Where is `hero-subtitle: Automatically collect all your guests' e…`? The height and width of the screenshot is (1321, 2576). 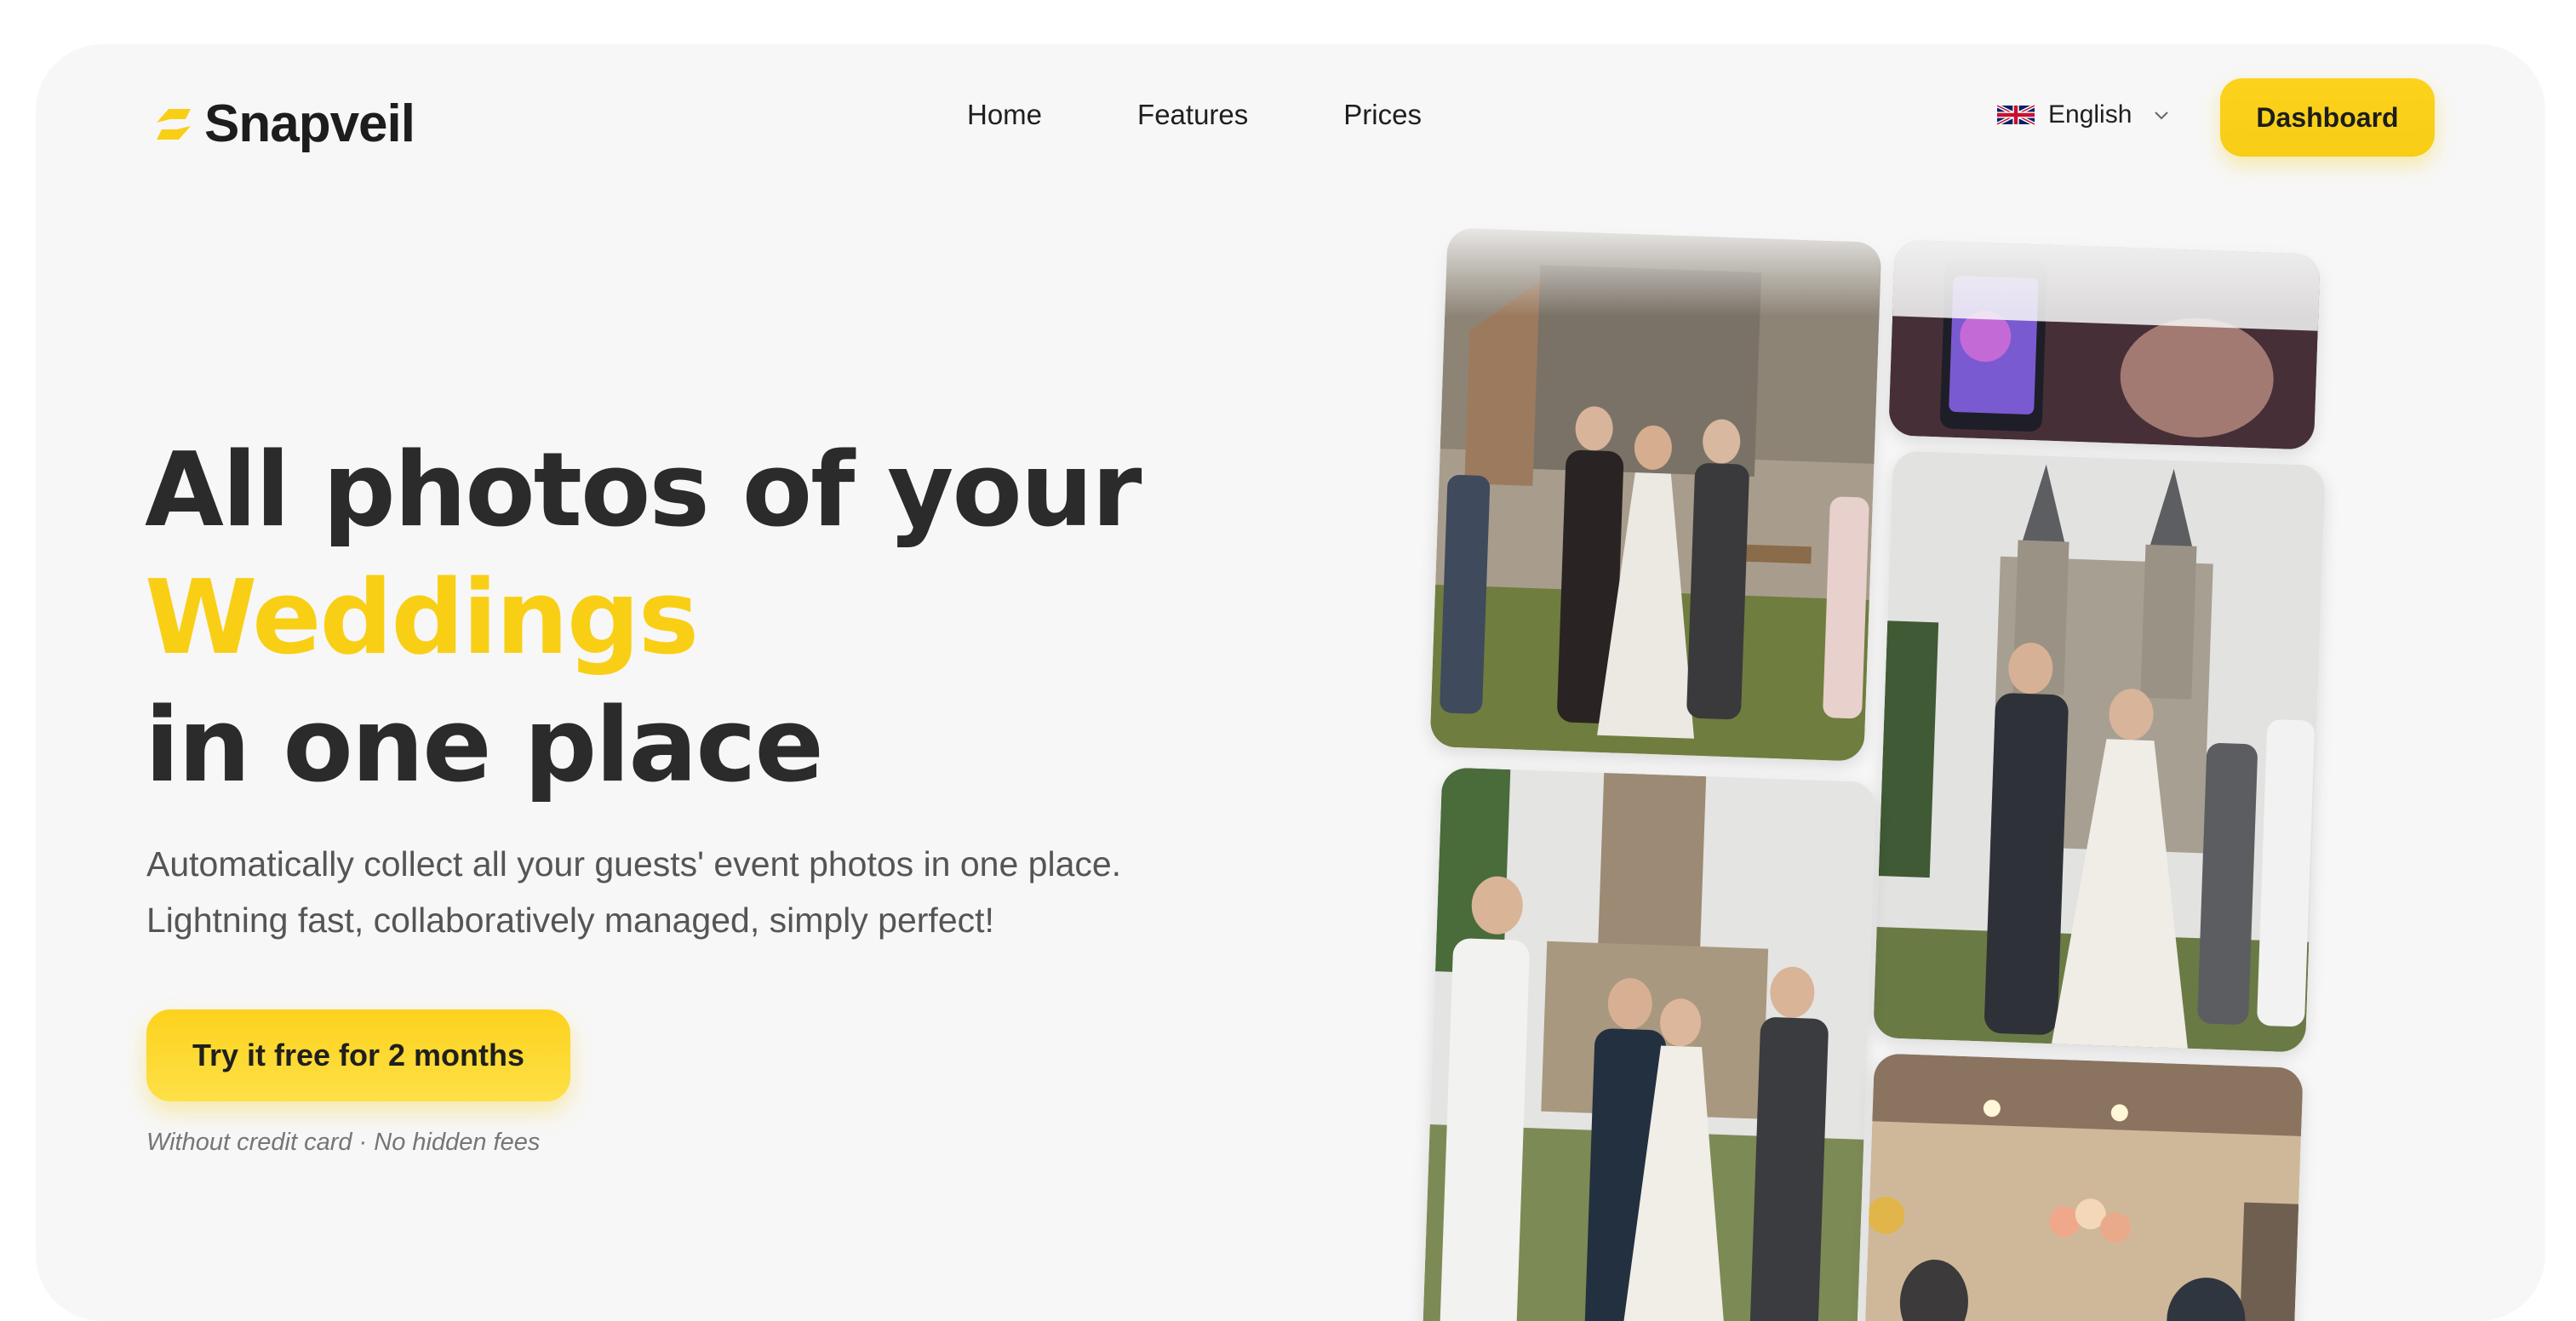 hero-subtitle: Automatically collect all your guests' e… is located at coordinates (708, 892).